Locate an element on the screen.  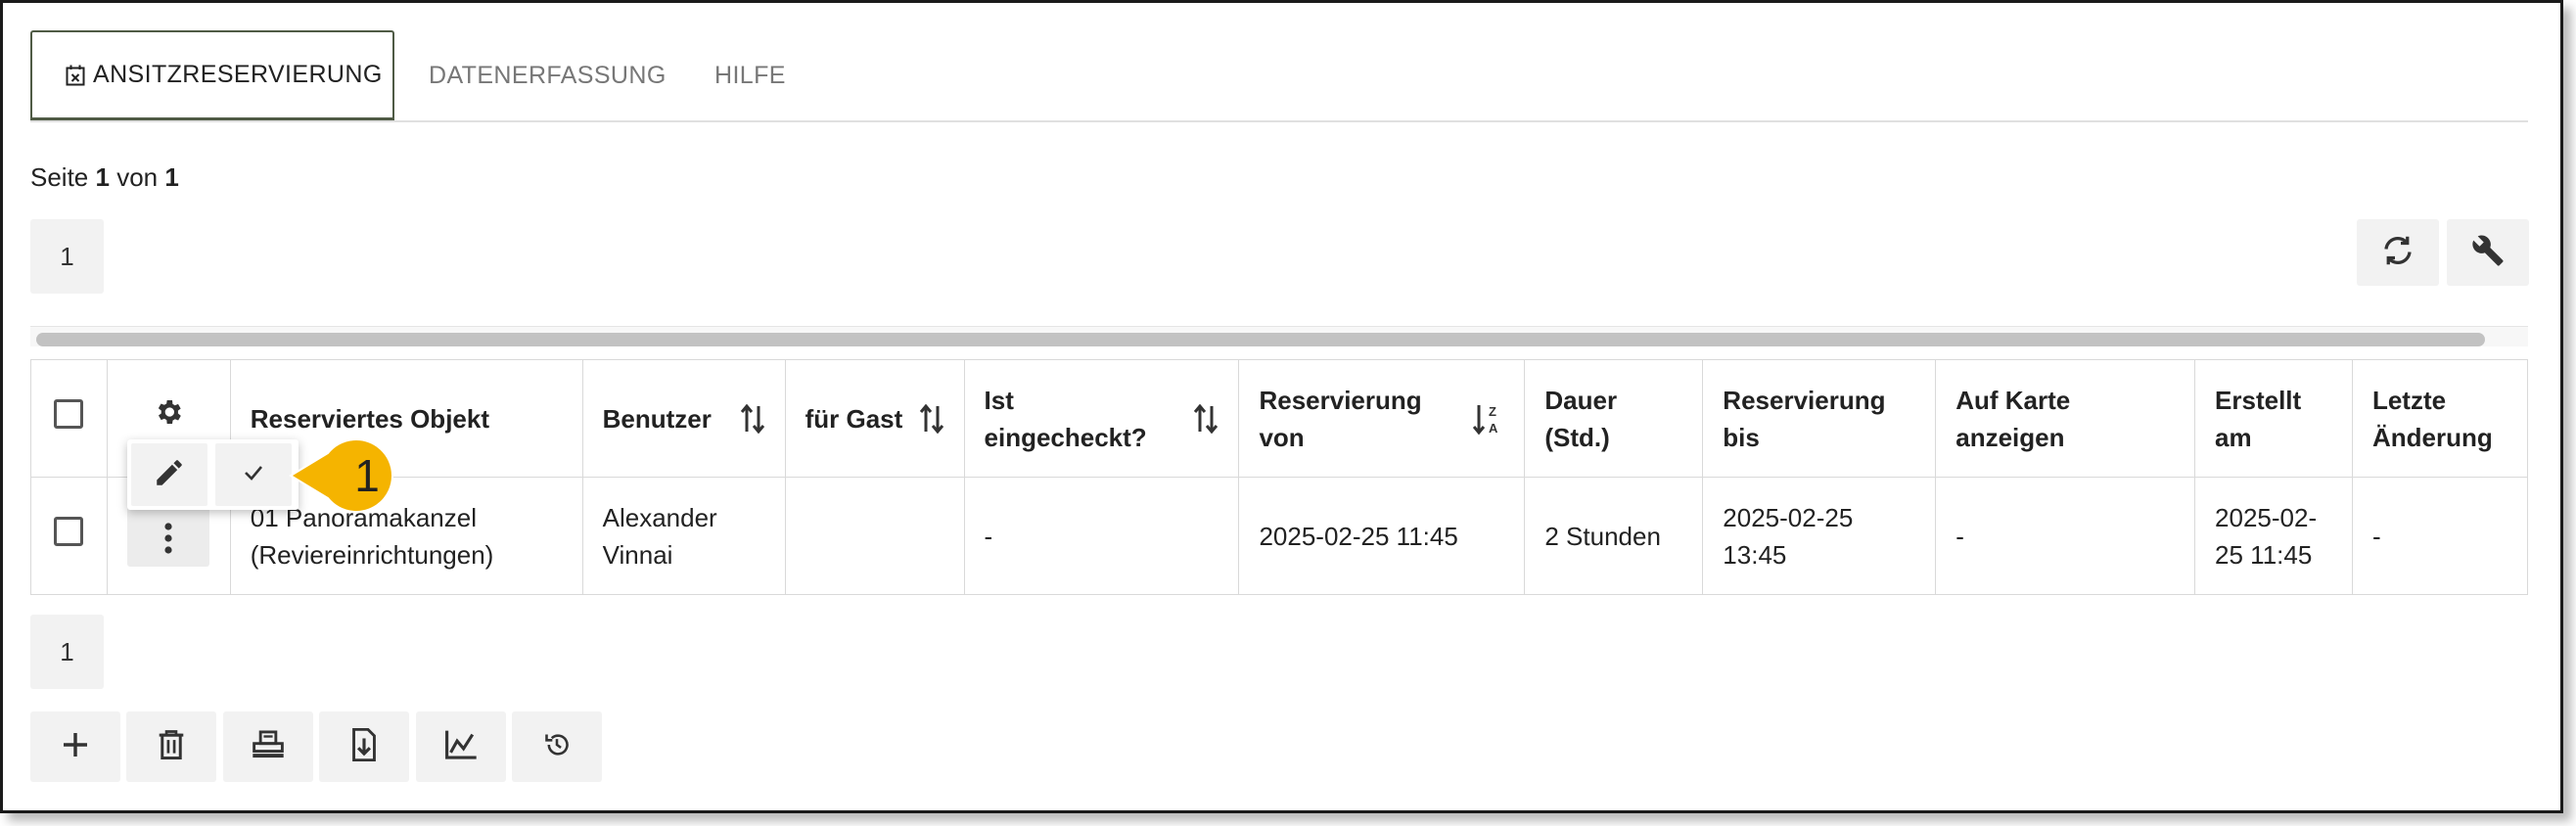
select-all-cell is located at coordinates (69, 418).